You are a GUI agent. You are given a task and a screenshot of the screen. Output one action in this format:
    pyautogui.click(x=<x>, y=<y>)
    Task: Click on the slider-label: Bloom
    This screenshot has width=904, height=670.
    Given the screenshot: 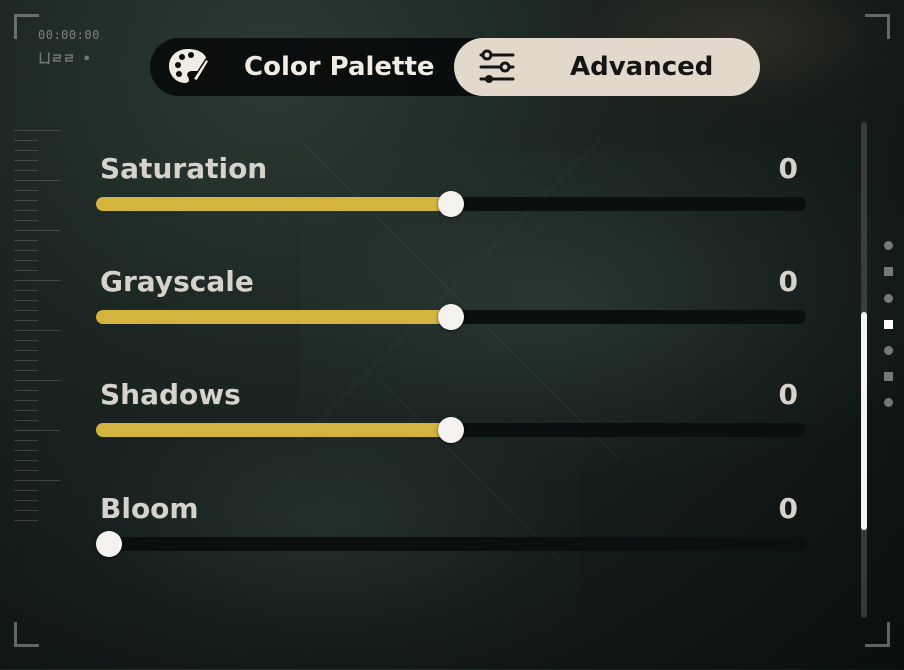 What is the action you would take?
    pyautogui.click(x=149, y=508)
    